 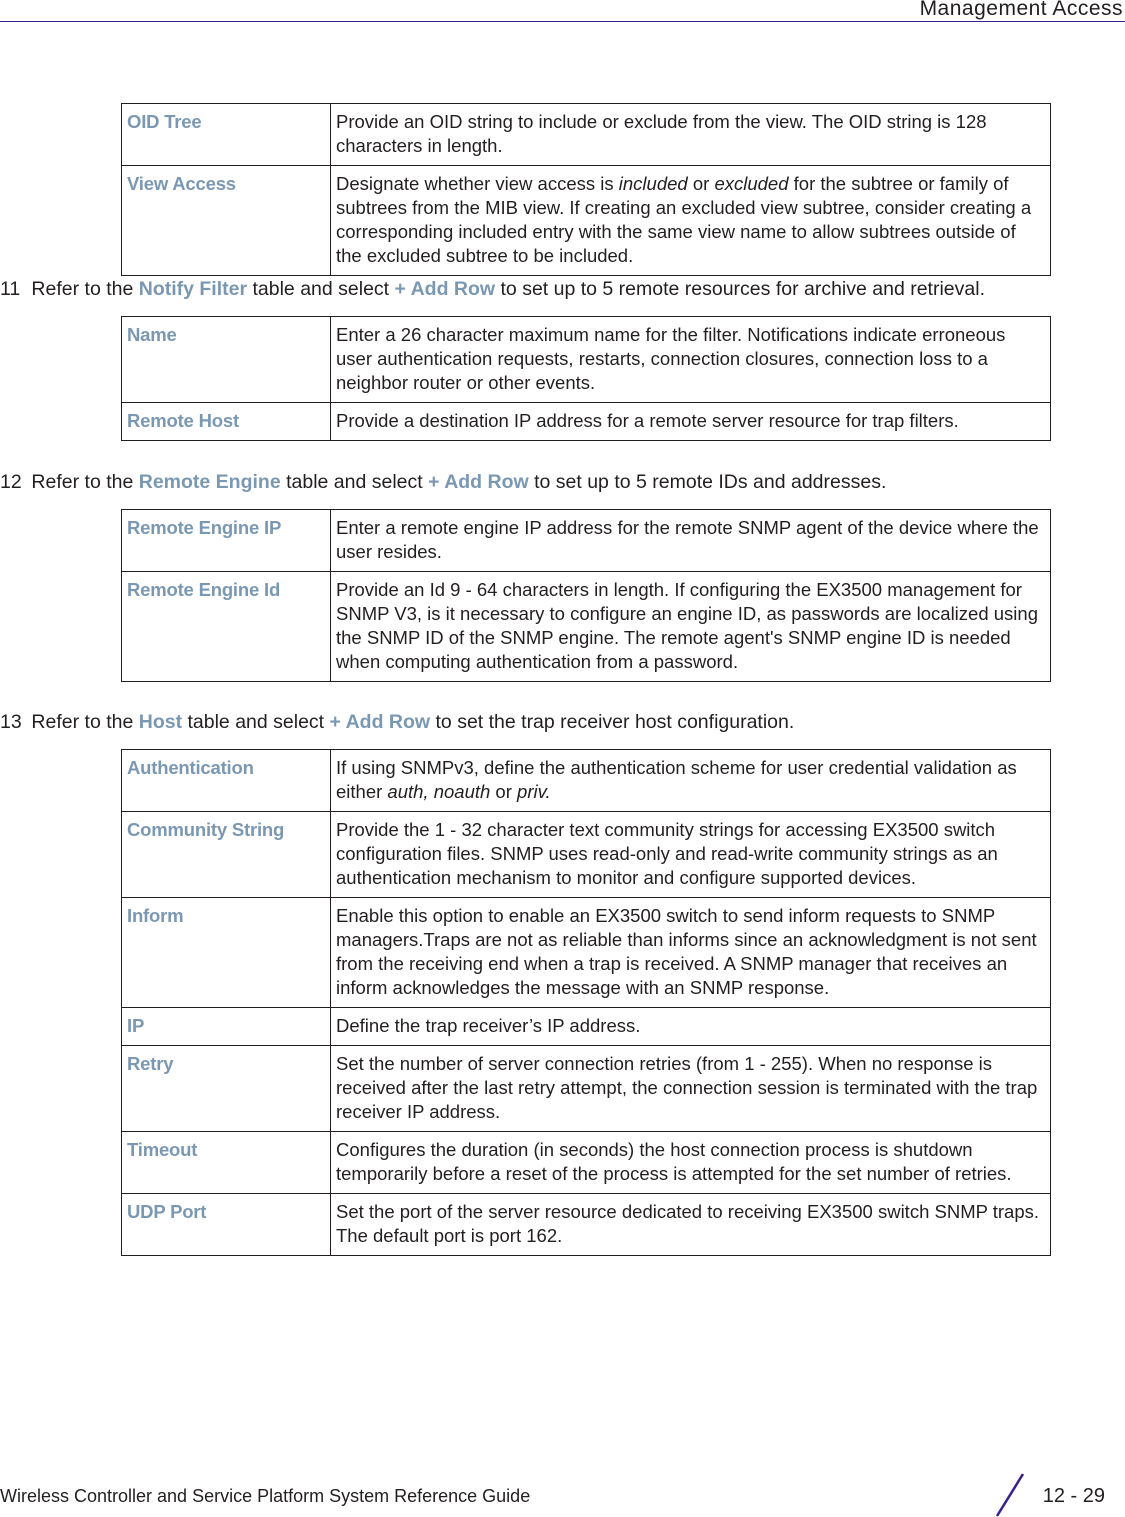 I want to click on desc-text: Designate whether view access is, so click(x=477, y=183).